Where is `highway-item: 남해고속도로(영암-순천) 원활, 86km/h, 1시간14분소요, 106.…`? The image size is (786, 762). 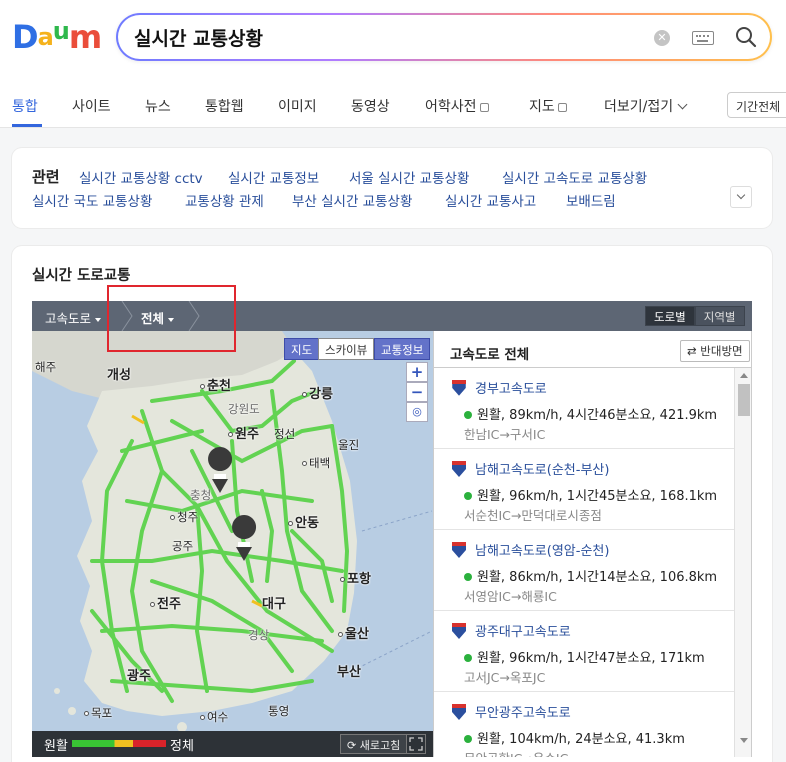
highway-item: 남해고속도로(영암-순천) 원활, 86km/h, 1시간14분소요, 106.… is located at coordinates (584, 570).